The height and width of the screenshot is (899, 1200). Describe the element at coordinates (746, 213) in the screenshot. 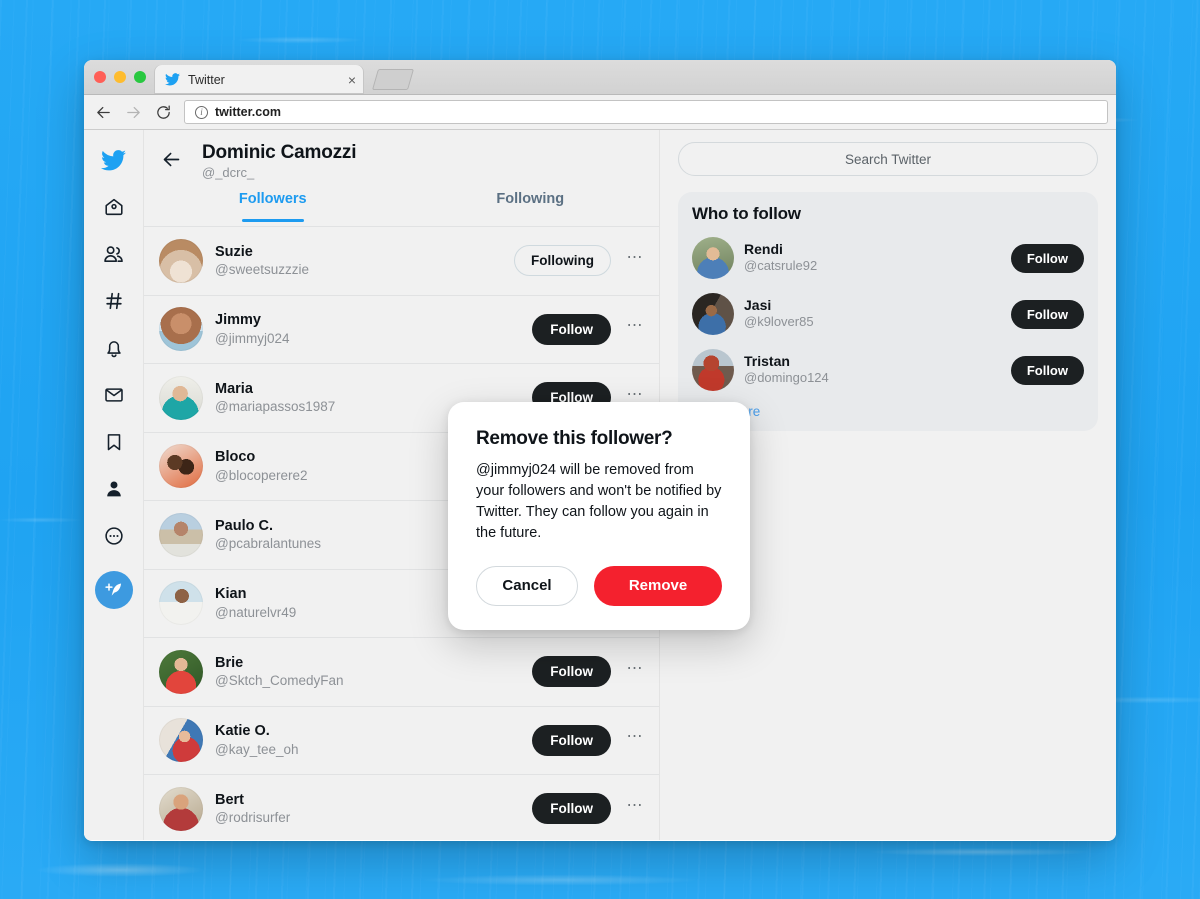

I see `who-to-follow-title: Who to follow` at that location.